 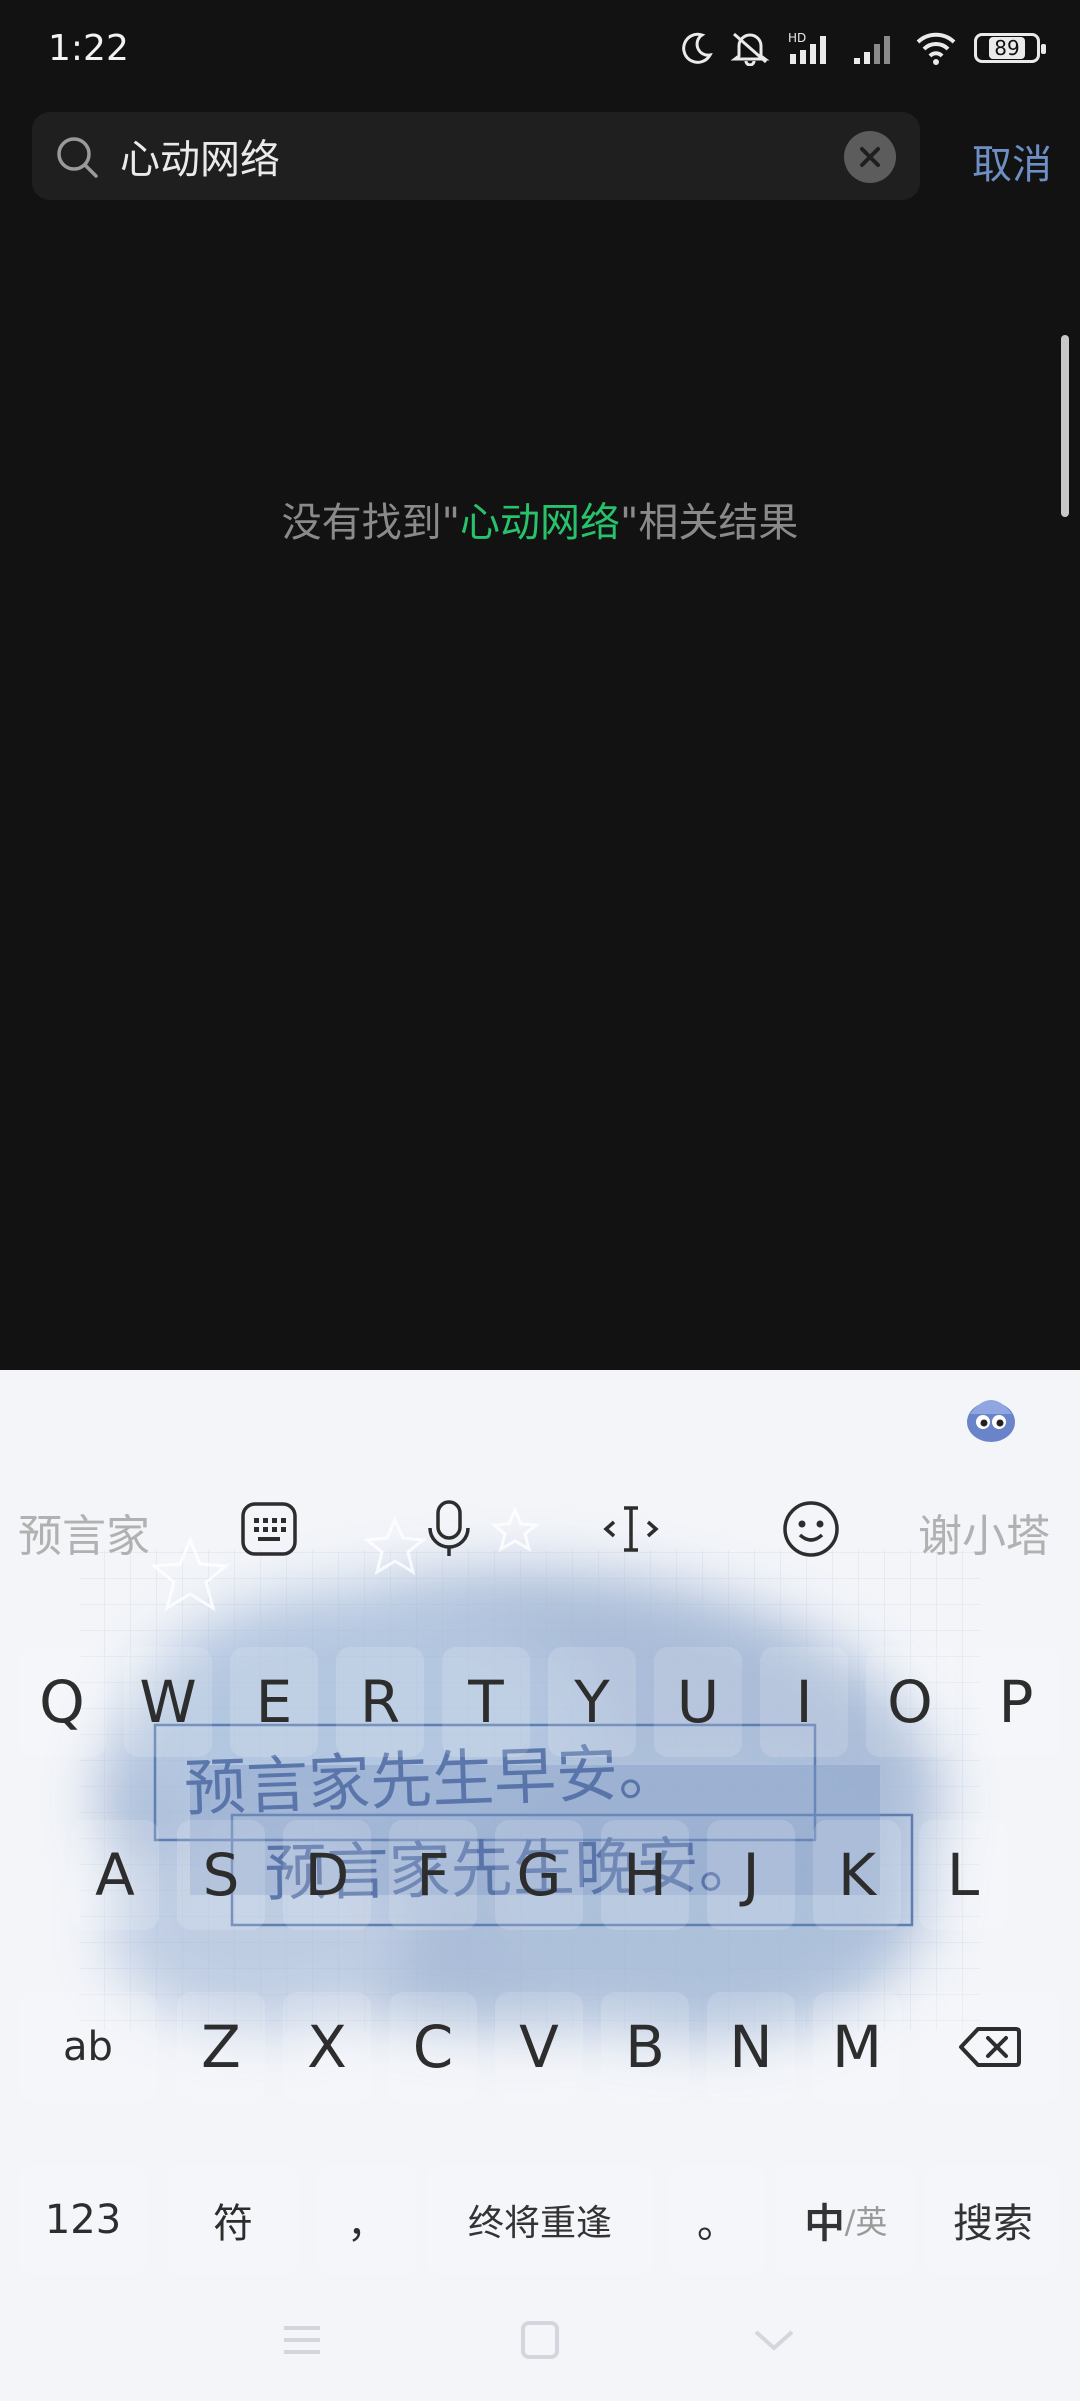 What do you see at coordinates (804, 1702) in the screenshot?
I see `key-i: I` at bounding box center [804, 1702].